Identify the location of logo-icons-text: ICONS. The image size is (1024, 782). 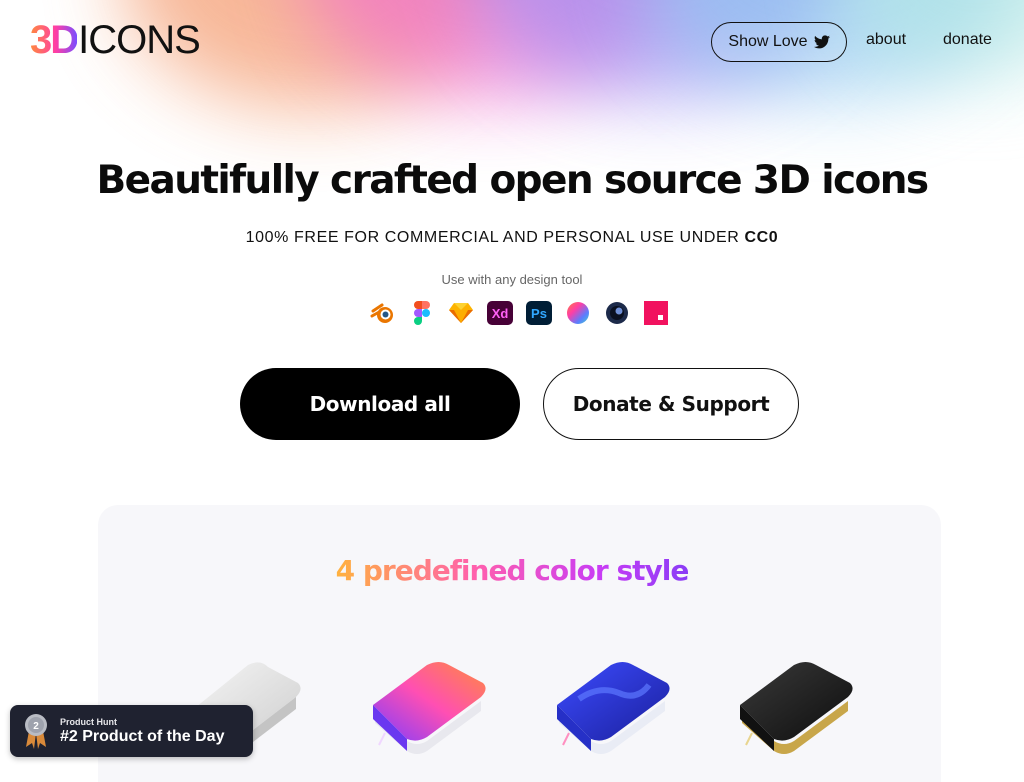
(139, 39).